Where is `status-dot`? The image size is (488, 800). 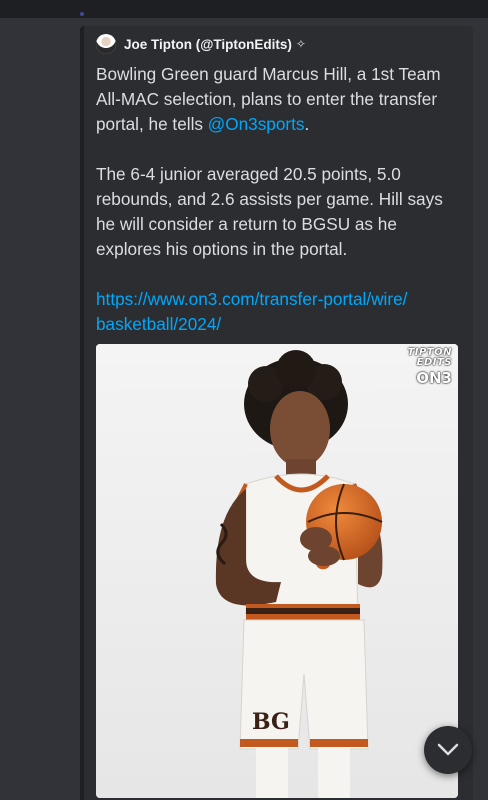 status-dot is located at coordinates (82, 14).